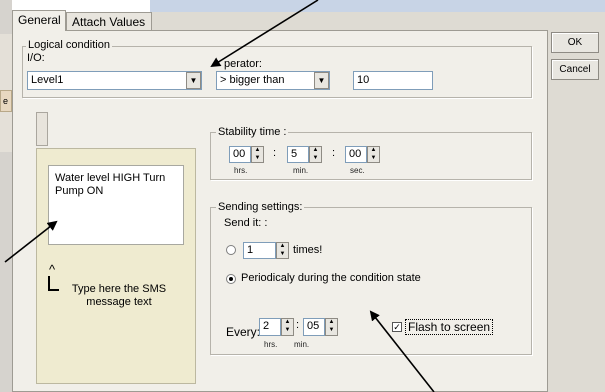  I want to click on tab-general: General, so click(39, 20).